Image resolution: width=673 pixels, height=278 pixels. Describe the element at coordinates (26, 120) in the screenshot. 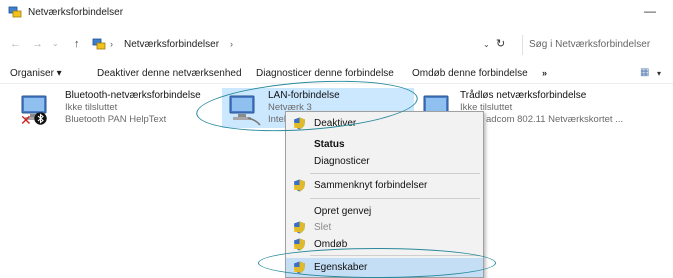

I see `disconnected-x-icon: ✕` at that location.